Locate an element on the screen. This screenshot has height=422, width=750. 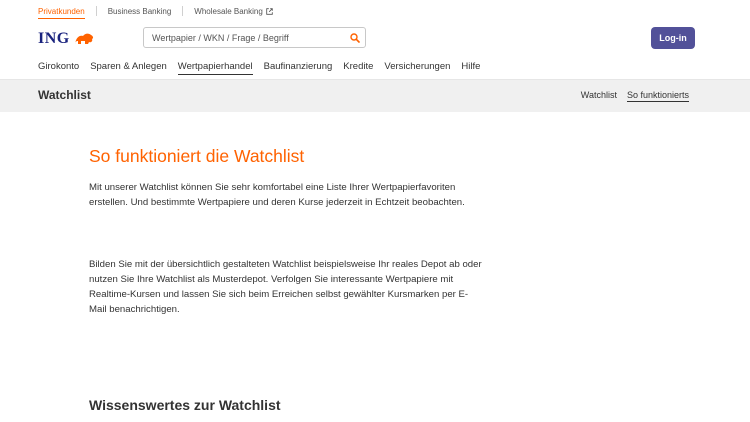
search-input is located at coordinates (244, 37).